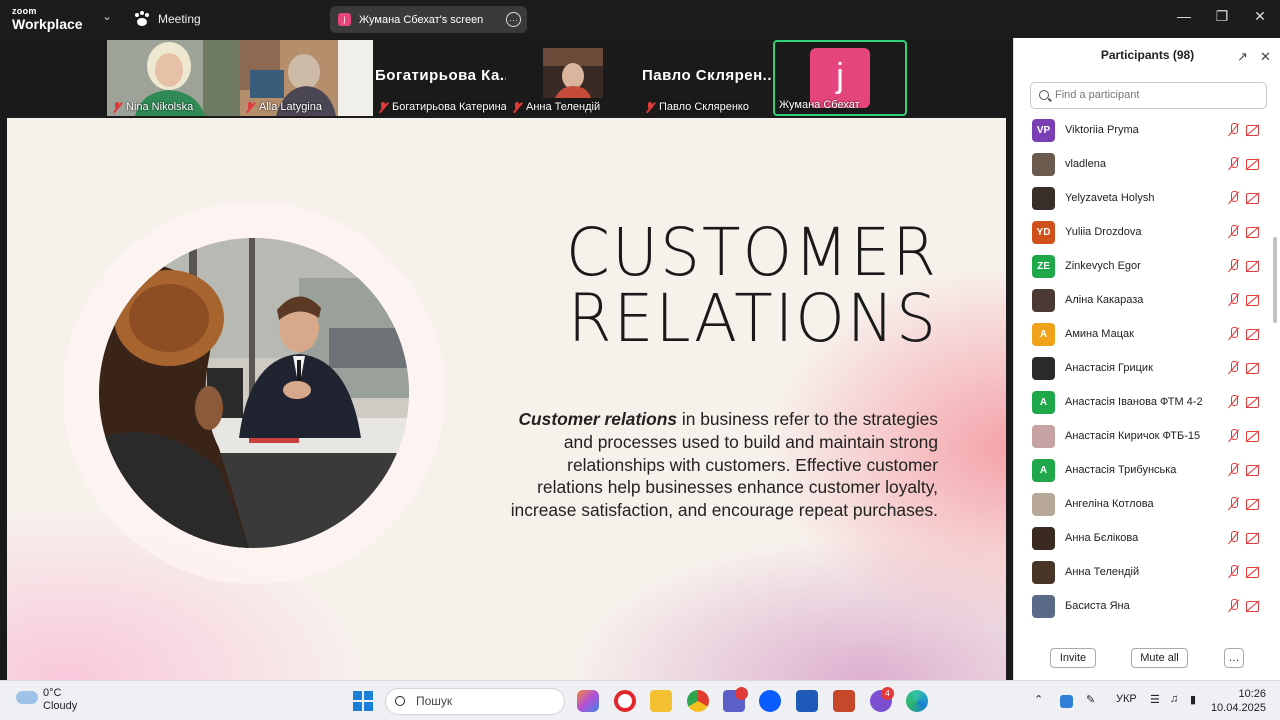 Image resolution: width=1280 pixels, height=720 pixels. What do you see at coordinates (1238, 701) in the screenshot?
I see `clock: 10:26 10.04.2025` at bounding box center [1238, 701].